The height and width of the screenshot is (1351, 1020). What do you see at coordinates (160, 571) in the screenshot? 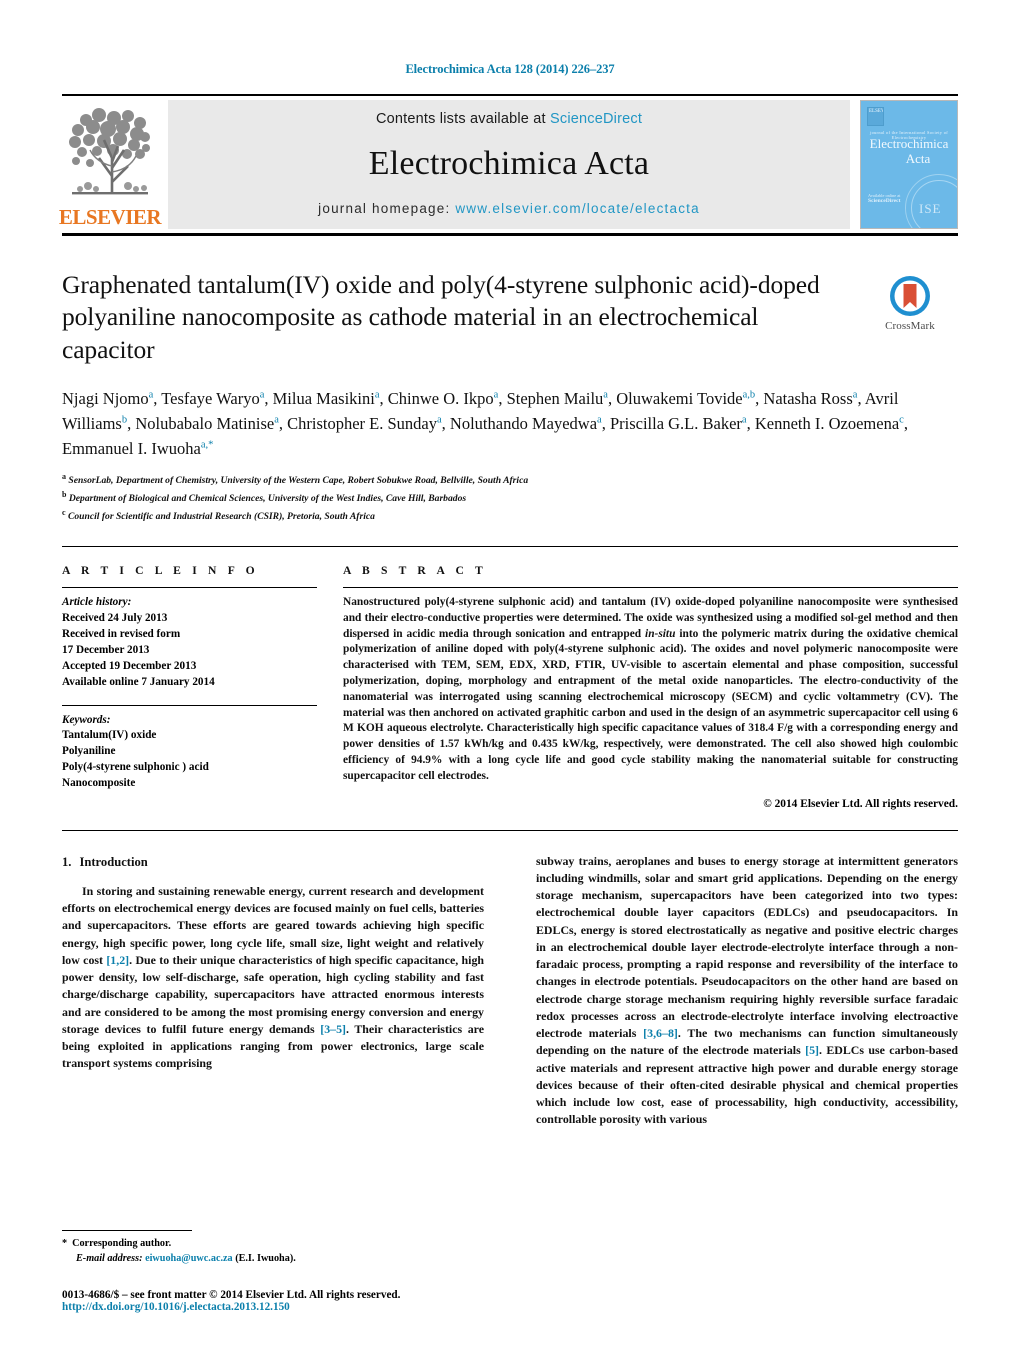
I see `article-info-heading: A R T I C L E I N F O` at bounding box center [160, 571].